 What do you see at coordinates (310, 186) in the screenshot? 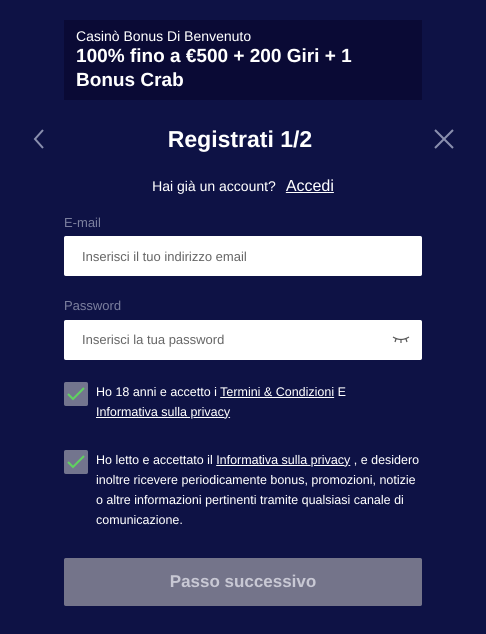
I see `login-link: Accedi` at bounding box center [310, 186].